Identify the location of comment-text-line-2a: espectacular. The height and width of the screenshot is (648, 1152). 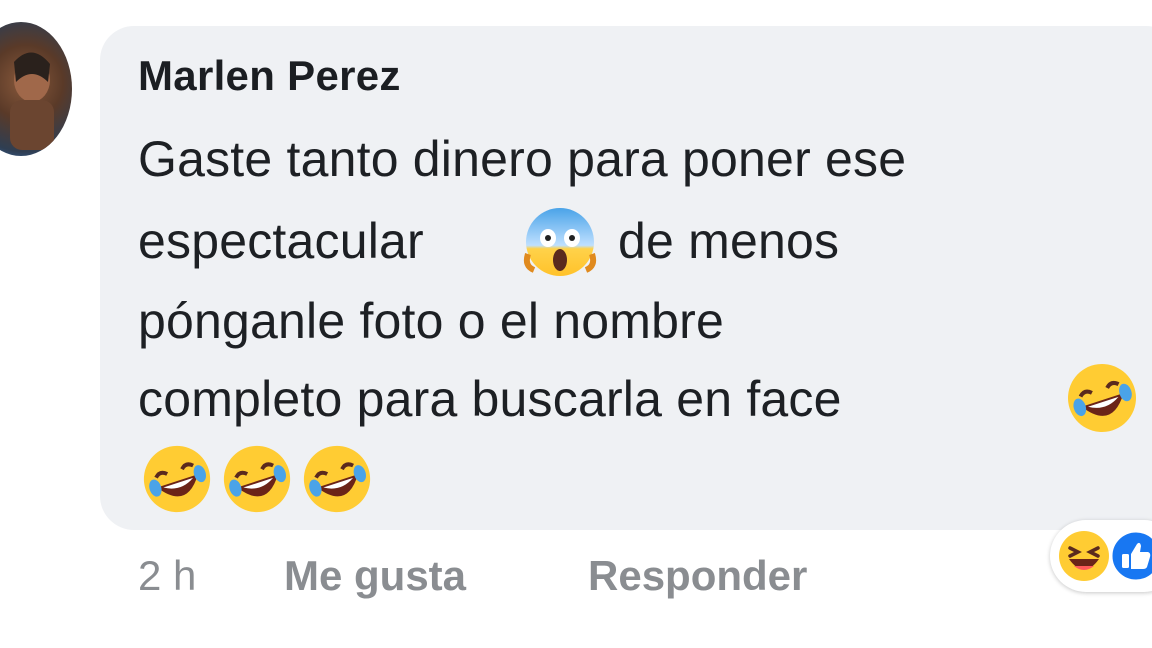
(281, 241).